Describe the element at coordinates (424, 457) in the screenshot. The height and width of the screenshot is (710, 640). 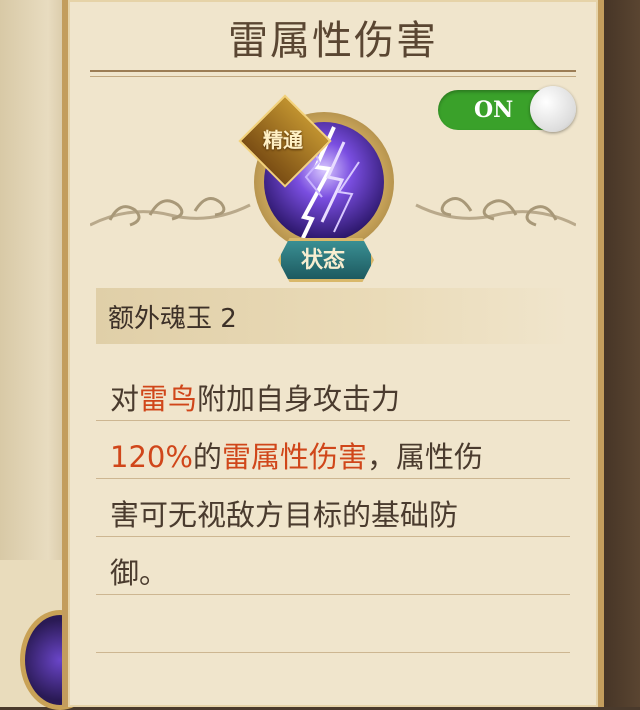
I see `desc-text: ，属性伤` at that location.